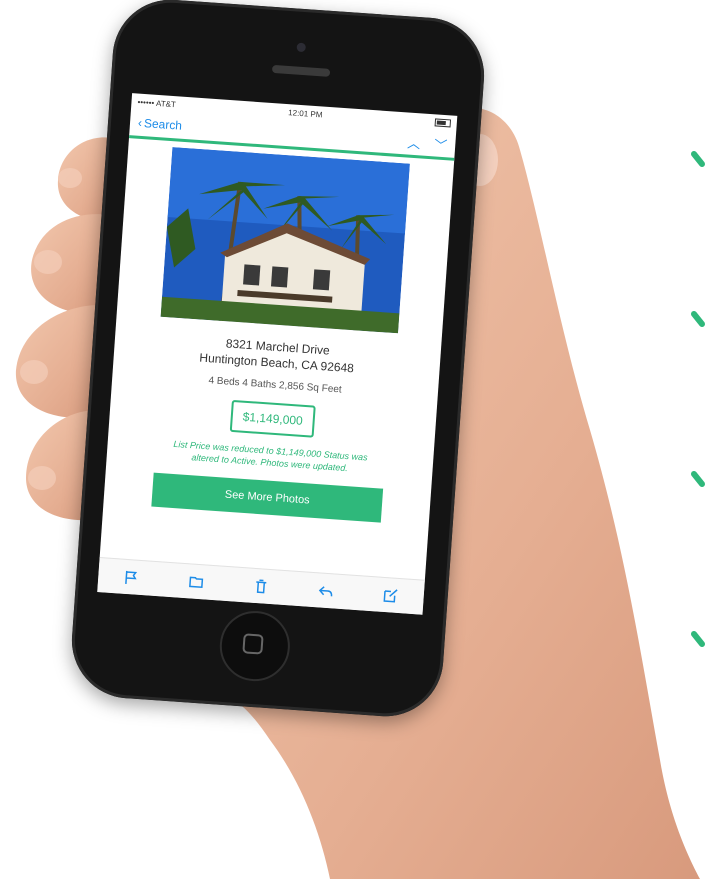 The width and height of the screenshot is (714, 879). Describe the element at coordinates (325, 590) in the screenshot. I see `reply-icon` at that location.